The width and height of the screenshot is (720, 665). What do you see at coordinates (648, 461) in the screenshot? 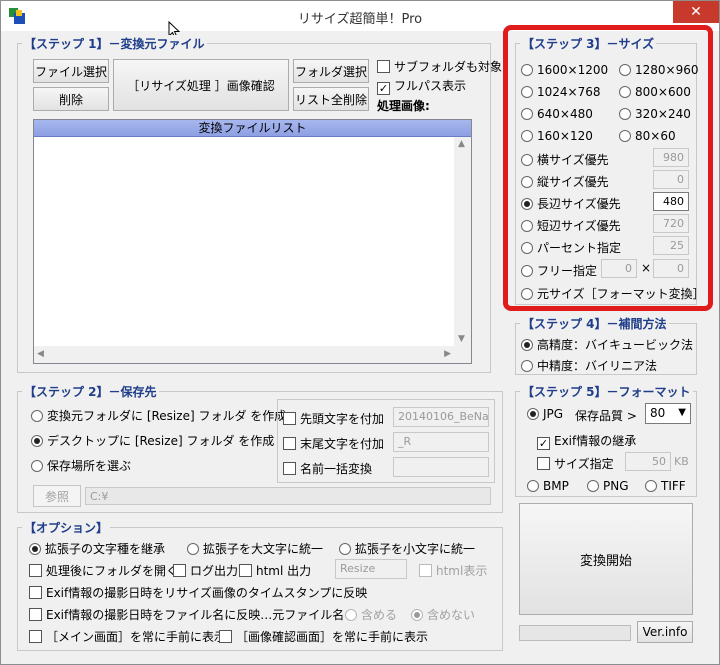
I see `size-spec-input: 50` at bounding box center [648, 461].